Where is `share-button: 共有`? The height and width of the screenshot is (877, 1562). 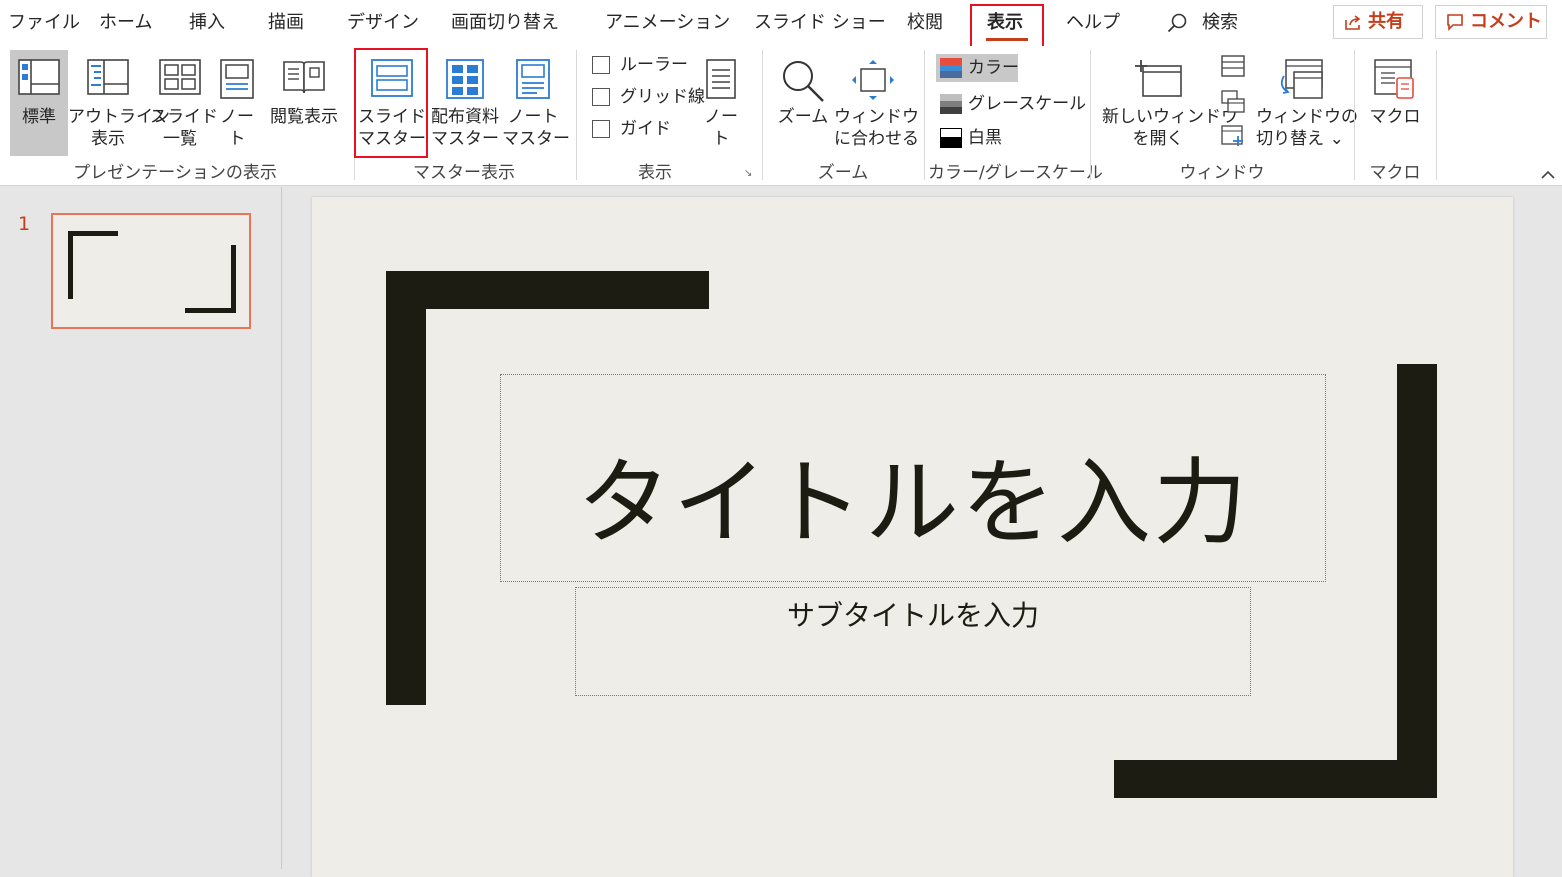 share-button: 共有 is located at coordinates (1378, 22).